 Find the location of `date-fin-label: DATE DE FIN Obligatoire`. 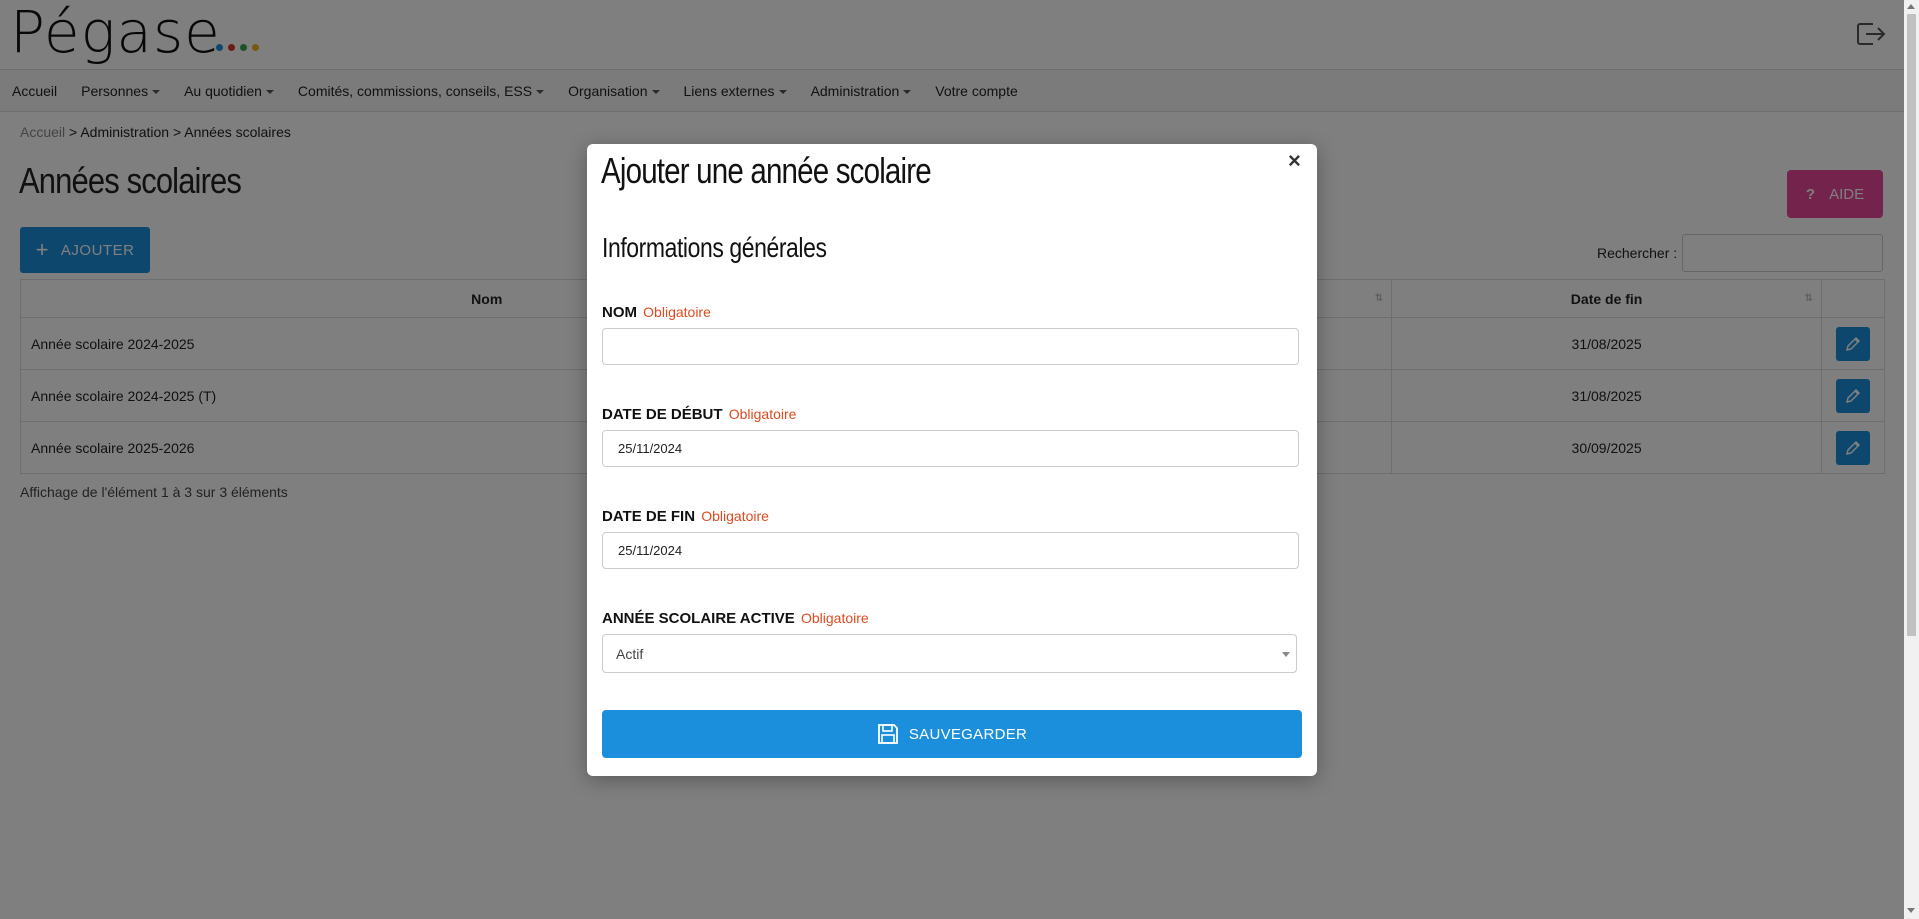

date-fin-label: DATE DE FIN Obligatoire is located at coordinates (685, 516).